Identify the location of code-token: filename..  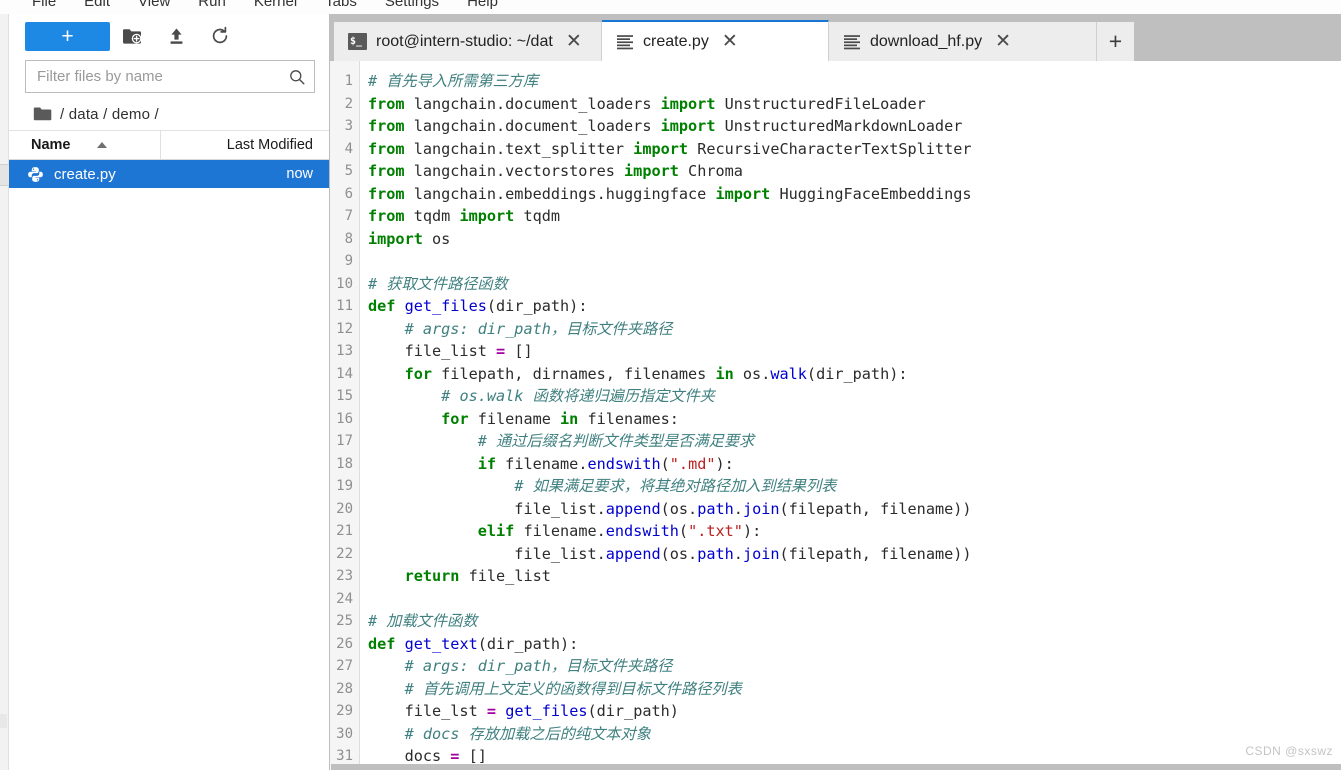
(542, 463).